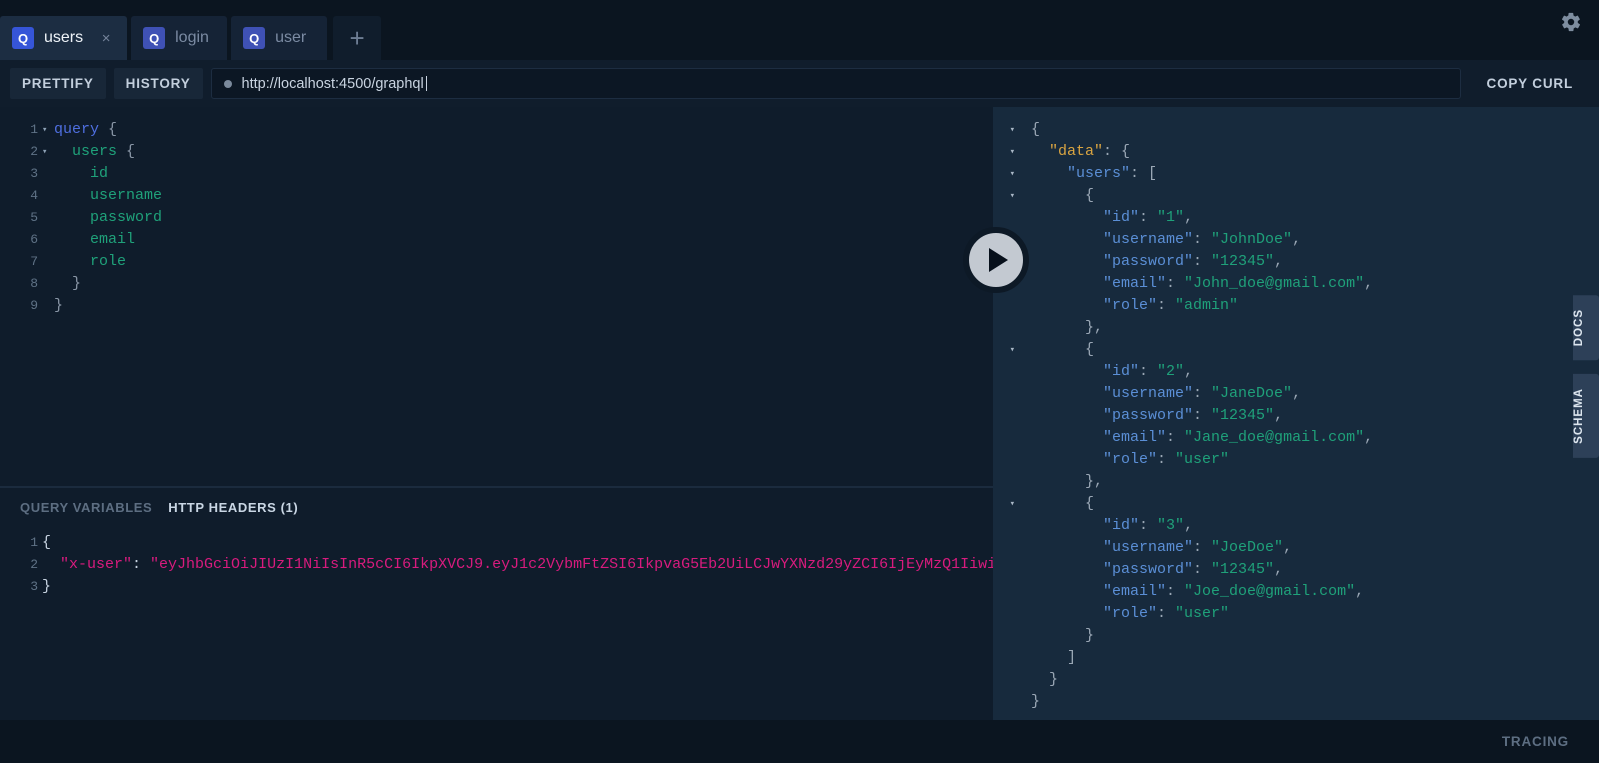 Image resolution: width=1599 pixels, height=763 pixels. I want to click on line-number: 3, so click(34, 173).